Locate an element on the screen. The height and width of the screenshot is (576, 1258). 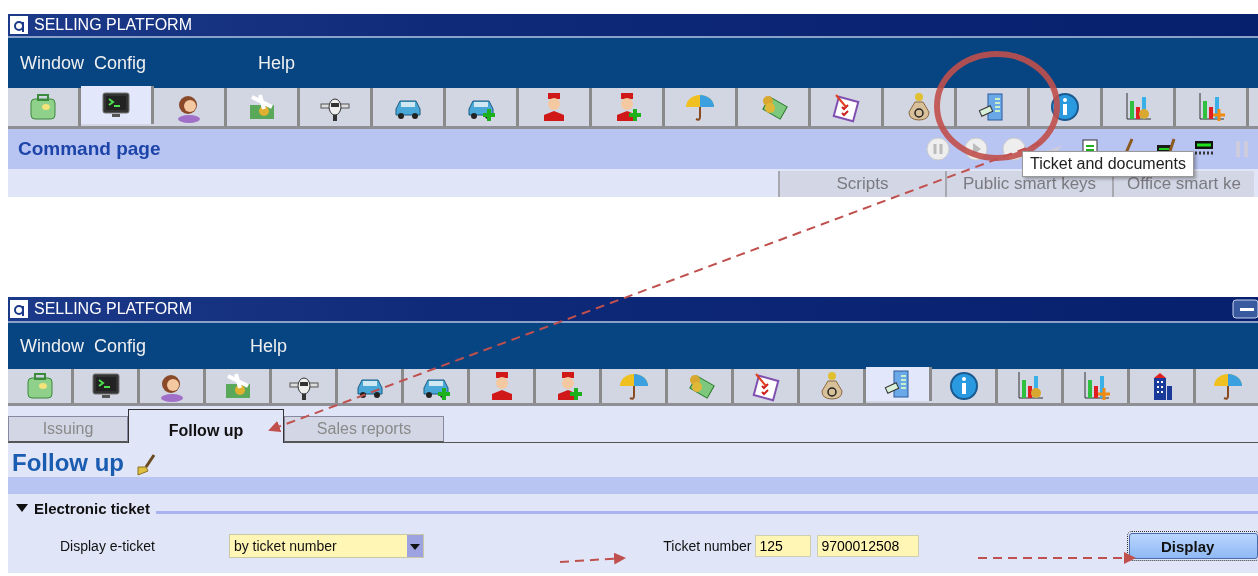
airline-code-field: 125 is located at coordinates (783, 546).